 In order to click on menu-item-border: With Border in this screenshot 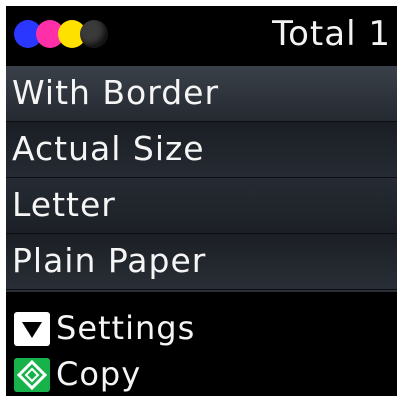, I will do `click(201, 94)`.